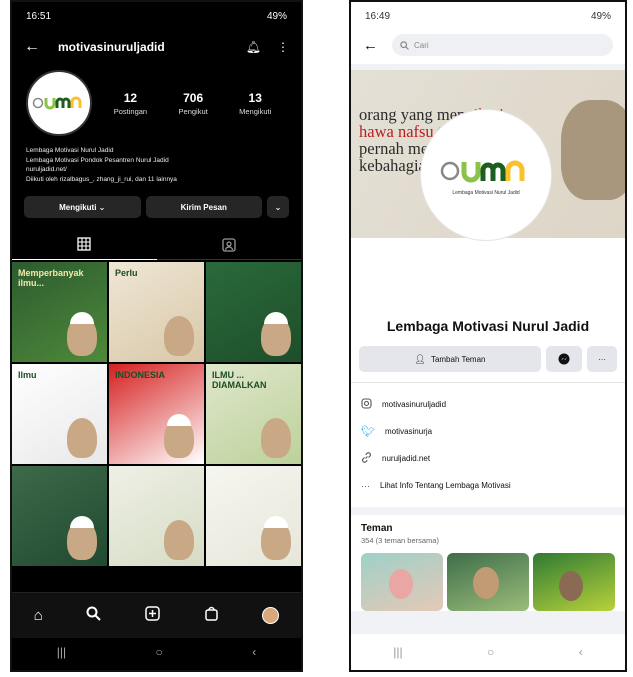 The height and width of the screenshot is (677, 633). Describe the element at coordinates (564, 359) in the screenshot. I see `messenger-button` at that location.